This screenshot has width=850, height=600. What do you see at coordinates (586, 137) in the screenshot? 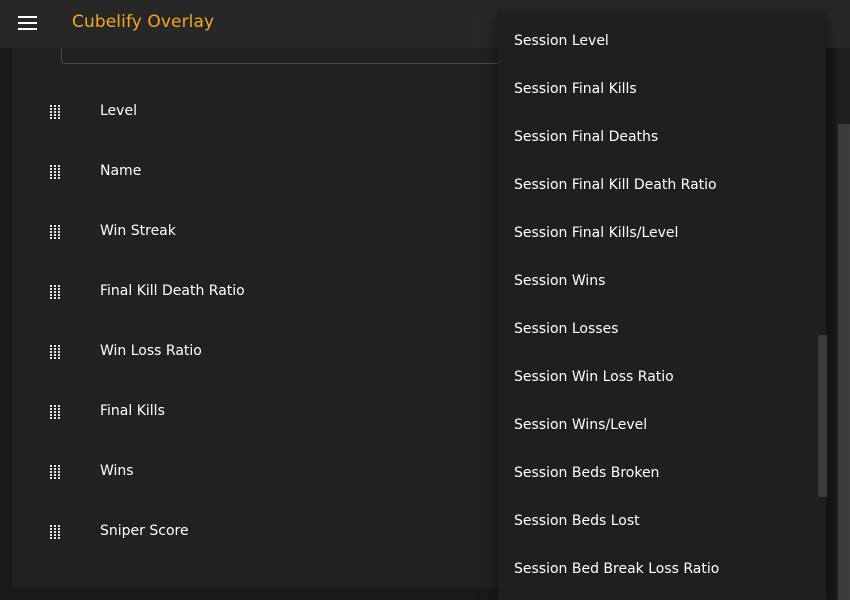
I see `dropdown-option-label: Session Final Deaths` at bounding box center [586, 137].